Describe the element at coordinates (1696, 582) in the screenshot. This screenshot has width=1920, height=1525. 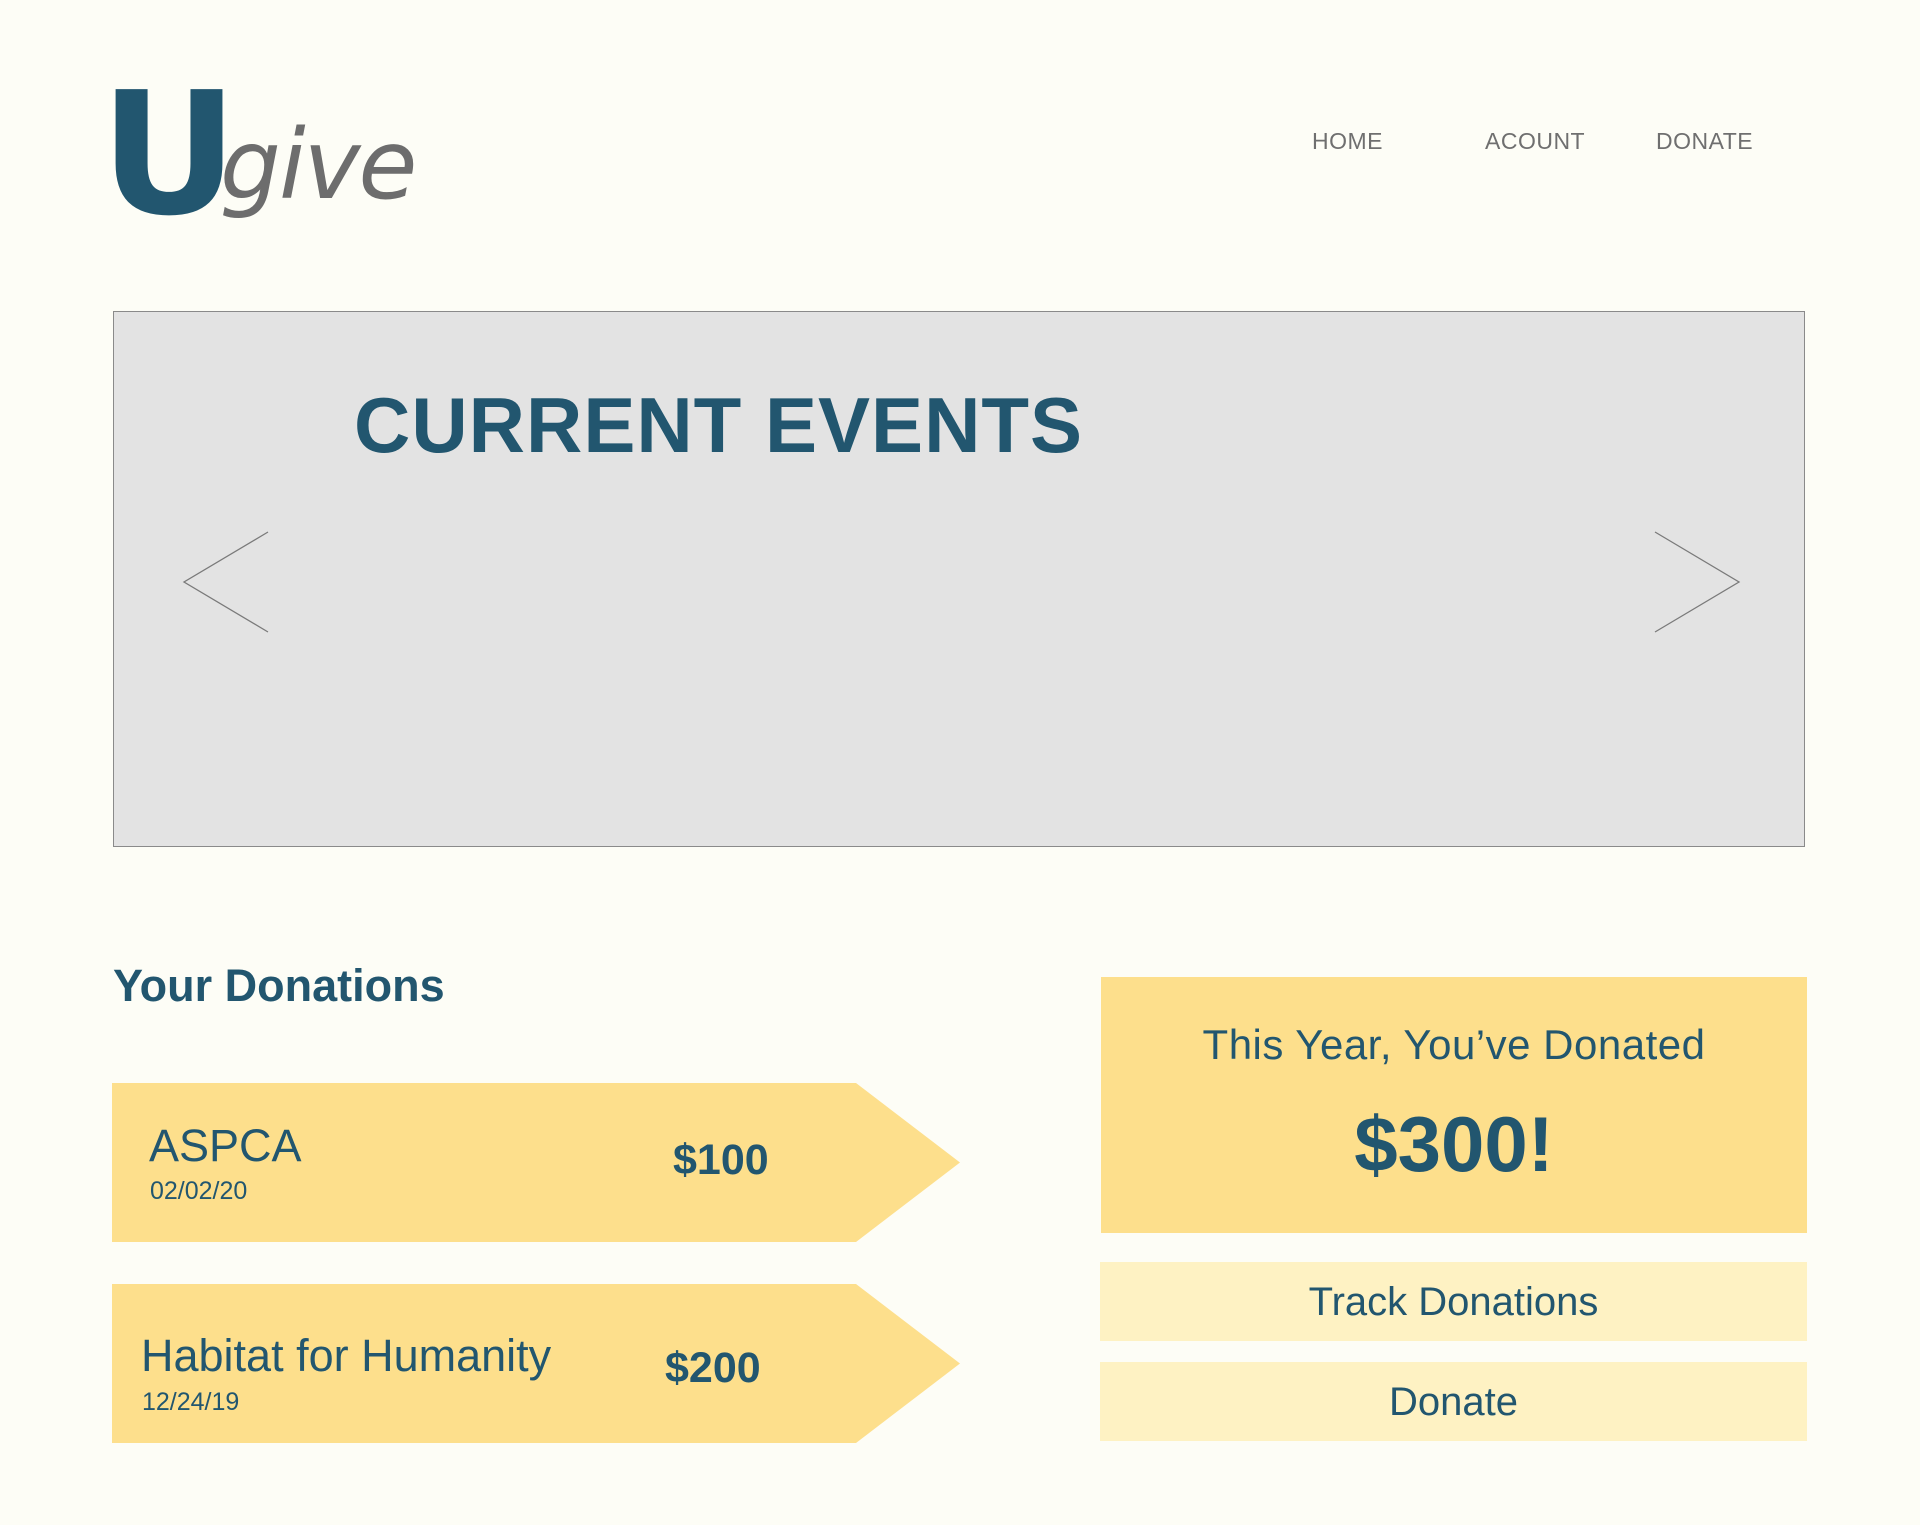
I see `chevron-right-icon` at that location.